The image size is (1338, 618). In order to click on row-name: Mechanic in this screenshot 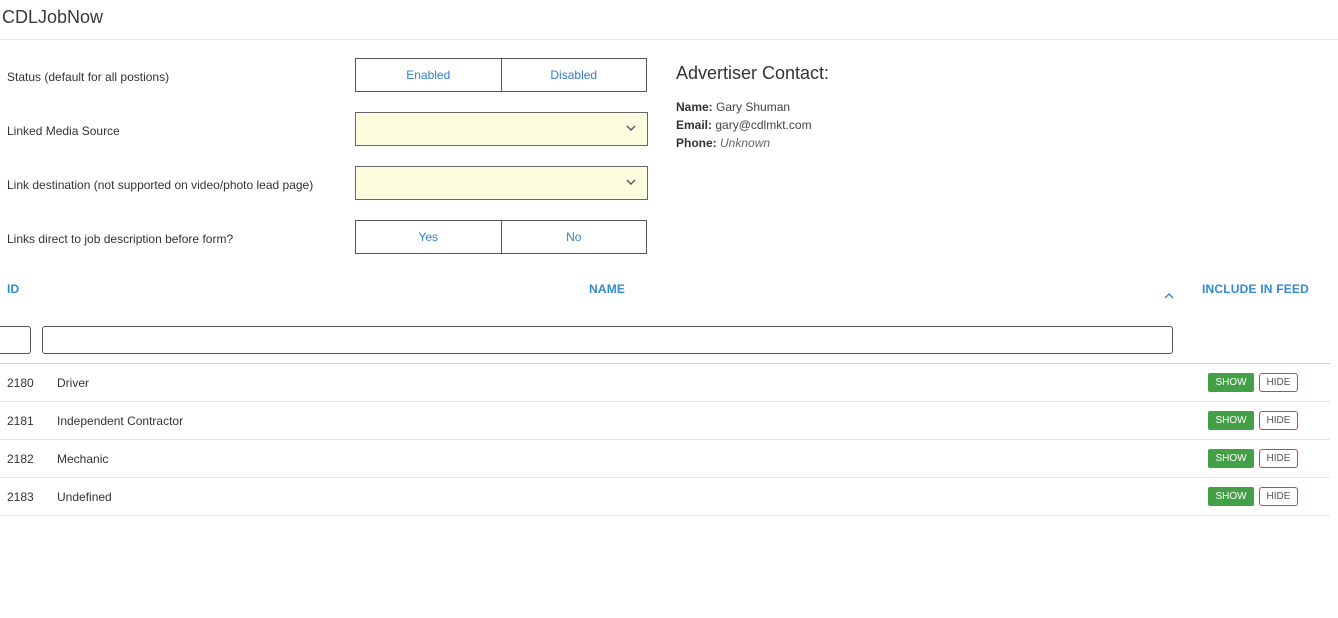, I will do `click(83, 459)`.